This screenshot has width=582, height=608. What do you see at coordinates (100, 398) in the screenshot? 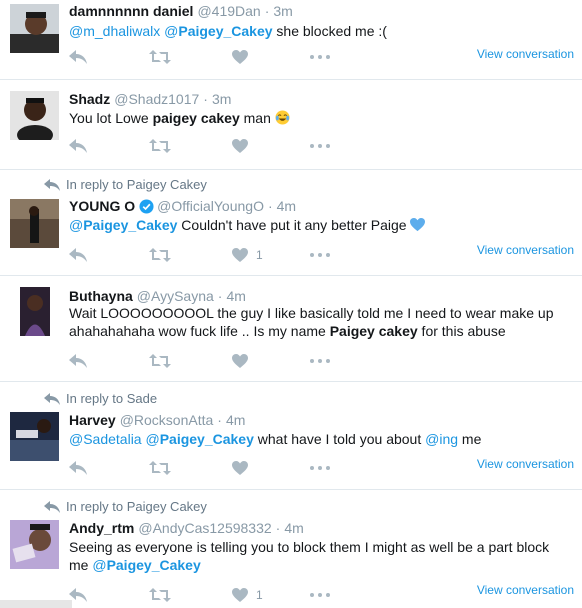
I see `in-reply-to: In reply to Sade` at bounding box center [100, 398].